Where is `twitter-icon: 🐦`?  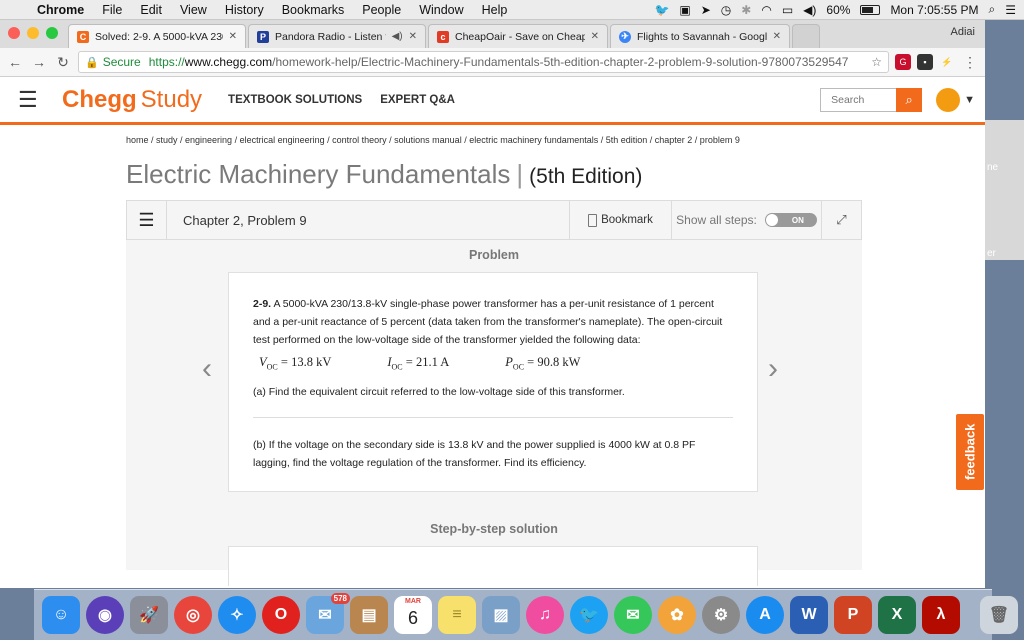
twitter-icon: 🐦 is located at coordinates (589, 615).